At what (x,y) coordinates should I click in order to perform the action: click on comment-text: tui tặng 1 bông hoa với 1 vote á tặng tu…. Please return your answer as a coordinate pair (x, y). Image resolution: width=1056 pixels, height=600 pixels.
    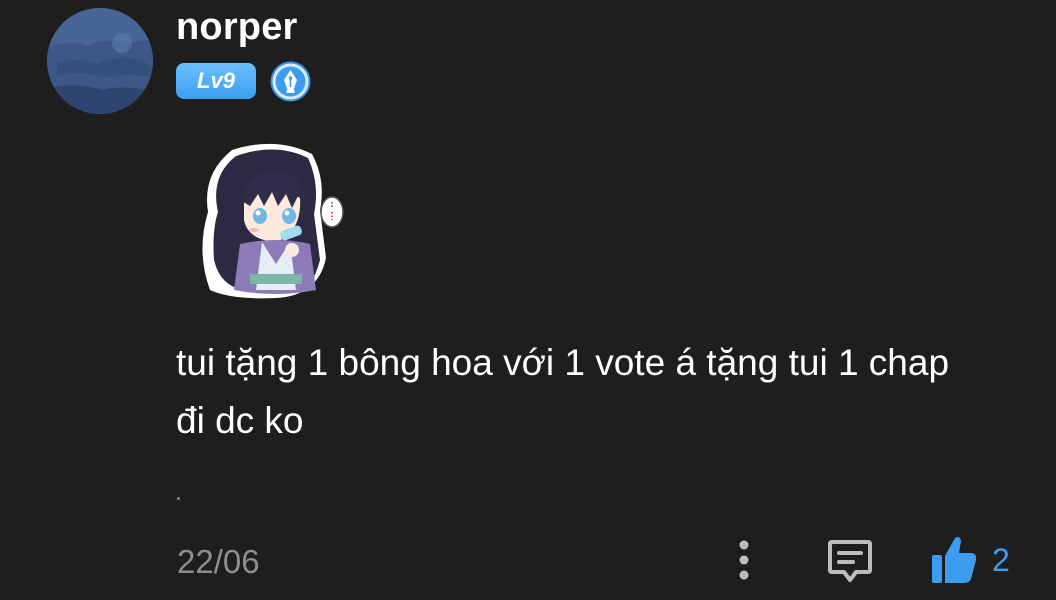
    Looking at the image, I should click on (563, 391).